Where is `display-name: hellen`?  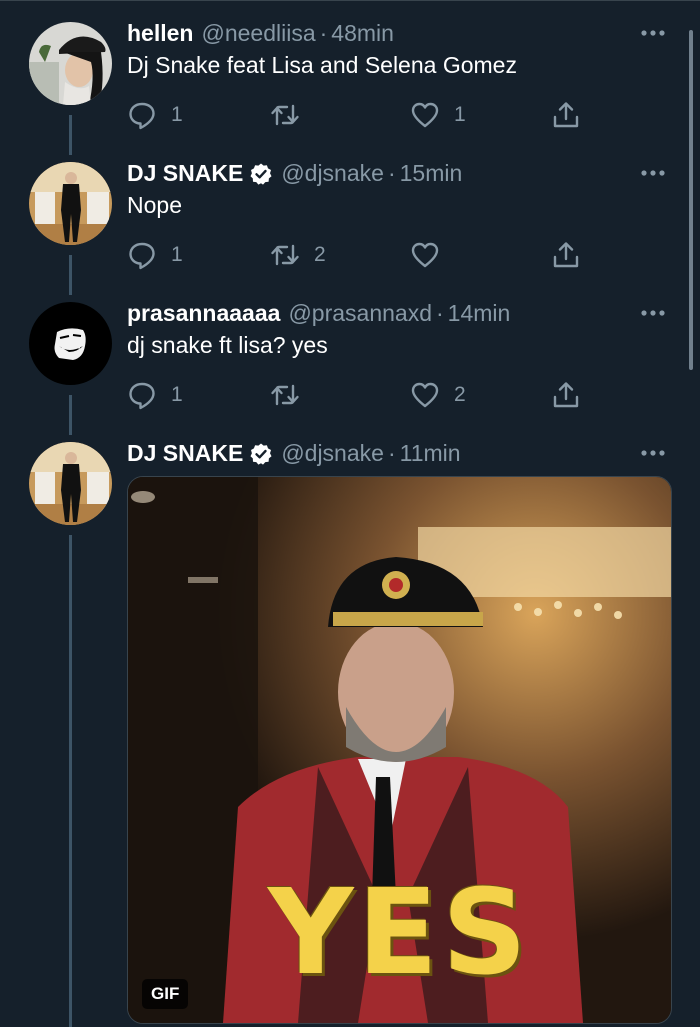
display-name: hellen is located at coordinates (160, 33).